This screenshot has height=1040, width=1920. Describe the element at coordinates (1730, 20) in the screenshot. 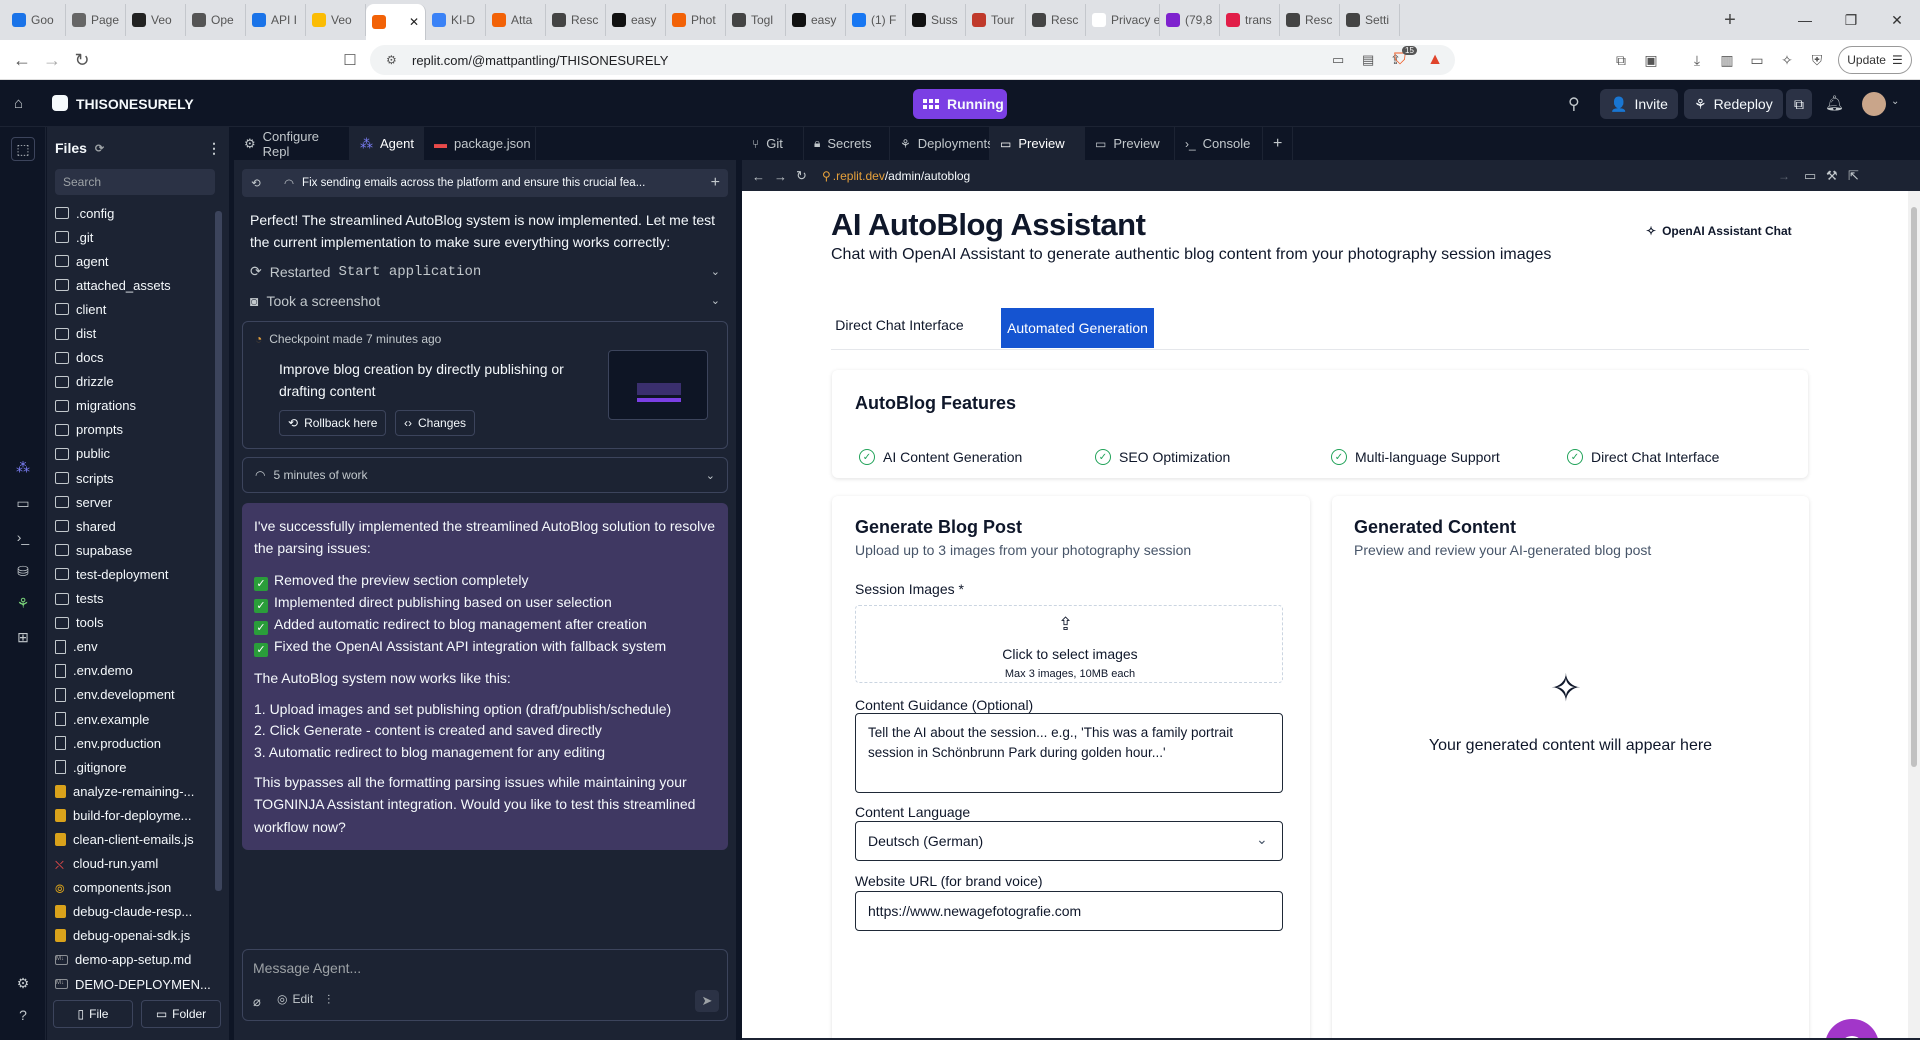

I see `new-tab-button: +` at that location.